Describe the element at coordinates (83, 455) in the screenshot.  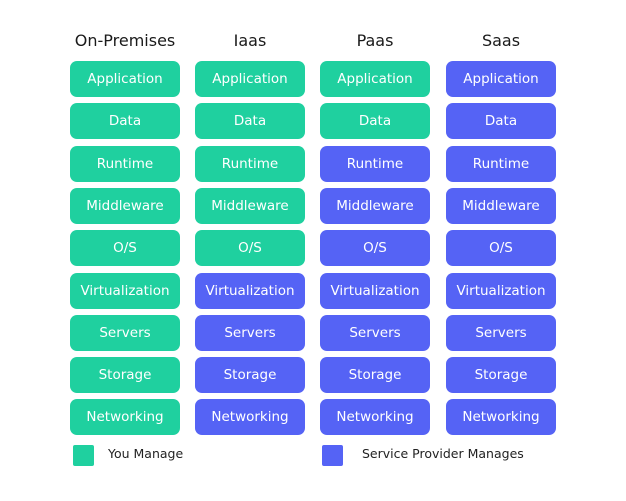
I see `legend-swatch-you-manage` at that location.